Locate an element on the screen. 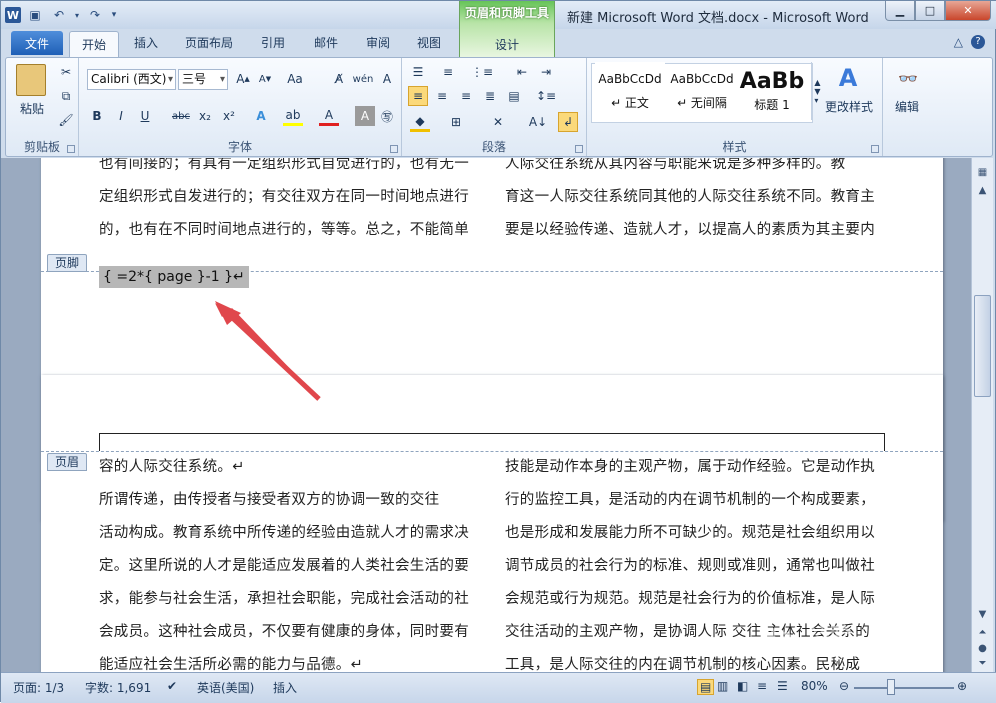 The image size is (996, 703). tab-design: 设计 is located at coordinates (507, 44).